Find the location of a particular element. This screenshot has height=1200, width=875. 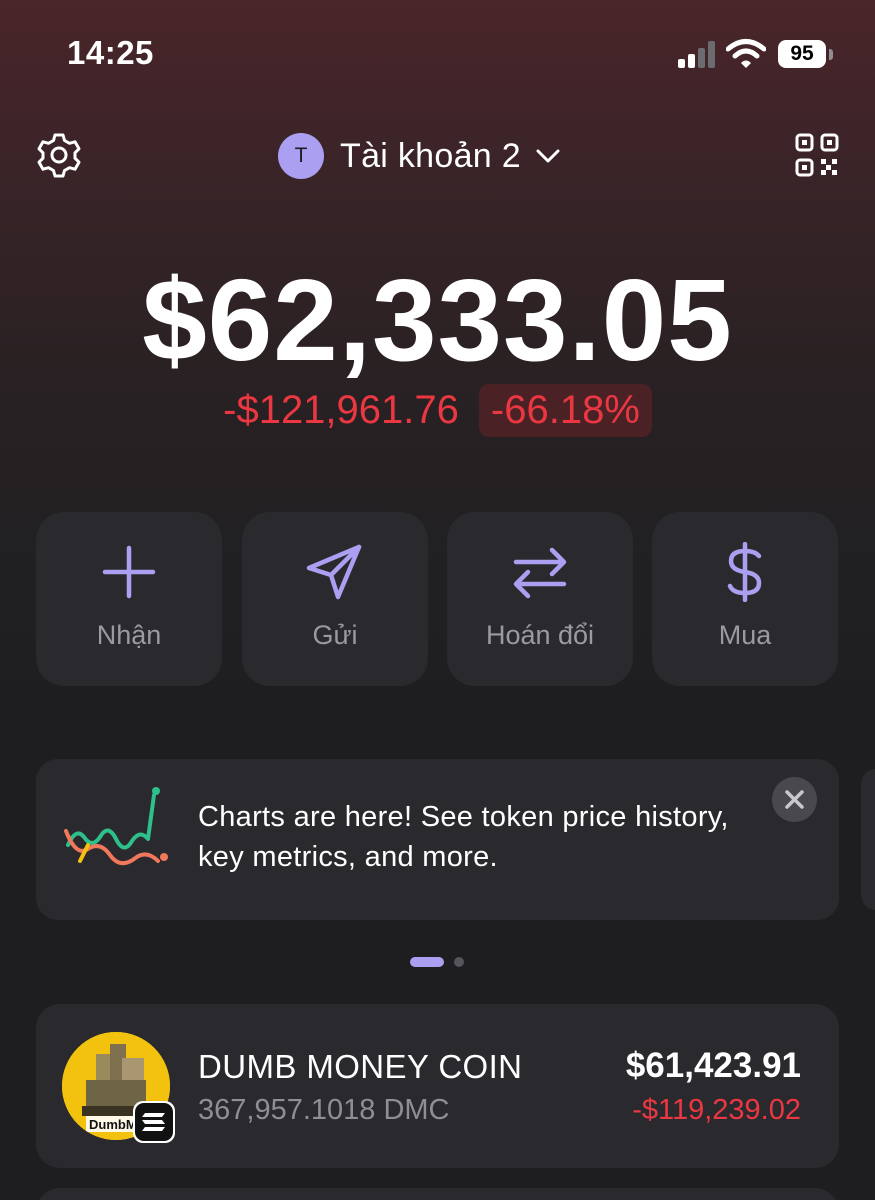

plus-icon is located at coordinates (129, 572).